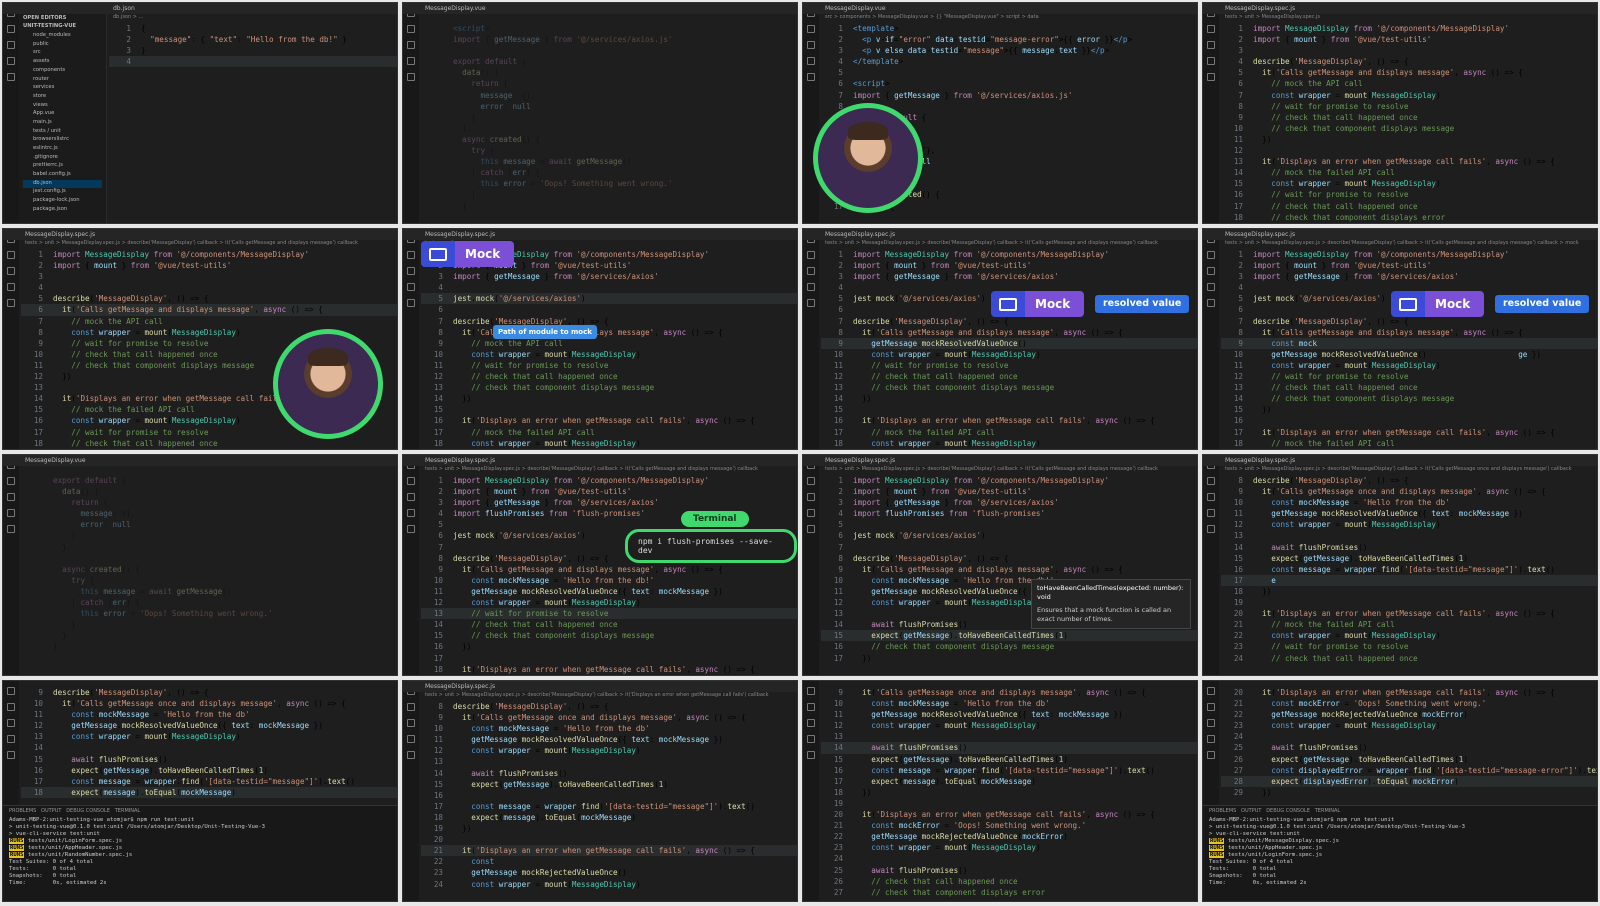 This screenshot has height=906, width=1600. What do you see at coordinates (609, 828) in the screenshot?
I see `code-line: 19 })` at bounding box center [609, 828].